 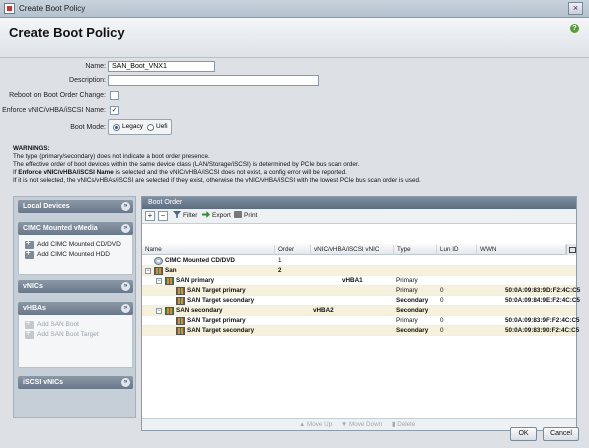 What do you see at coordinates (75, 341) in the screenshot?
I see `vhbas-body: Add SAN Boot Add SAN Boot Target` at bounding box center [75, 341].